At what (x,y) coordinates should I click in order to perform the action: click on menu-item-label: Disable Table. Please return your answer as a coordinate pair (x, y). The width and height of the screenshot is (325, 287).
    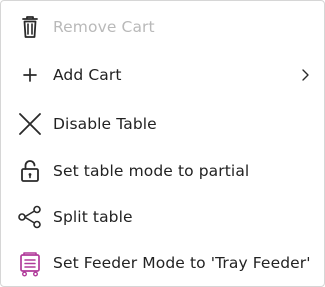
    Looking at the image, I should click on (105, 124).